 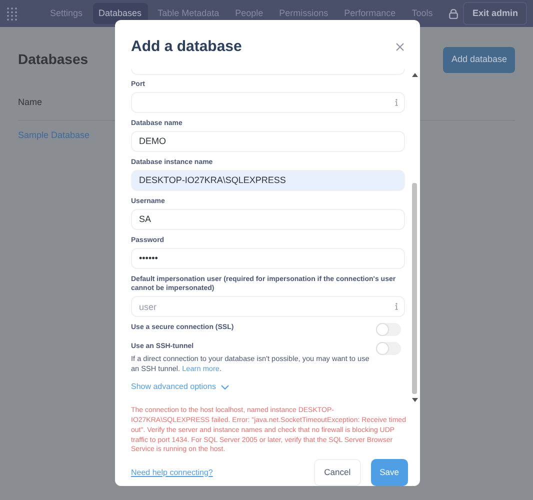 What do you see at coordinates (268, 141) in the screenshot?
I see `input-field: DEMO` at bounding box center [268, 141].